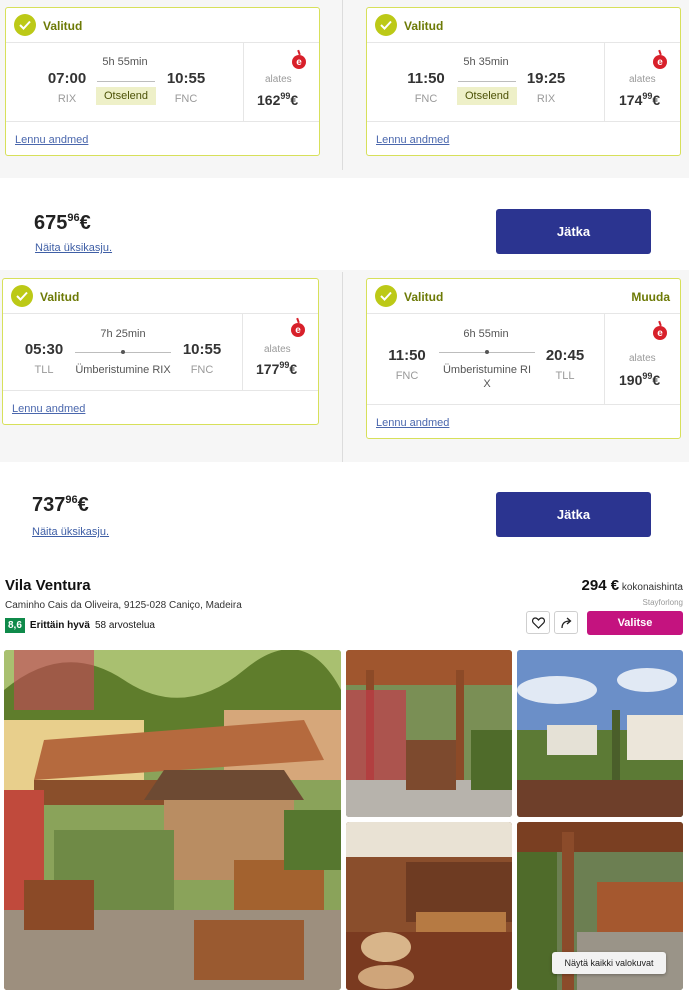  Describe the element at coordinates (486, 62) in the screenshot. I see `flight-duration: 5h 35min` at that location.